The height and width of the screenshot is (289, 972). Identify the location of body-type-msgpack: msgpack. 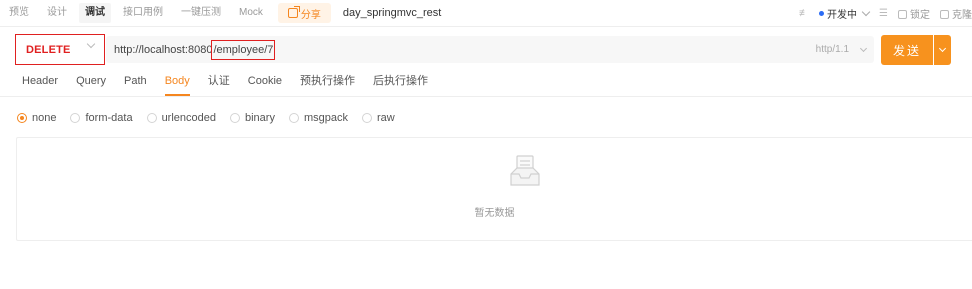
(318, 118).